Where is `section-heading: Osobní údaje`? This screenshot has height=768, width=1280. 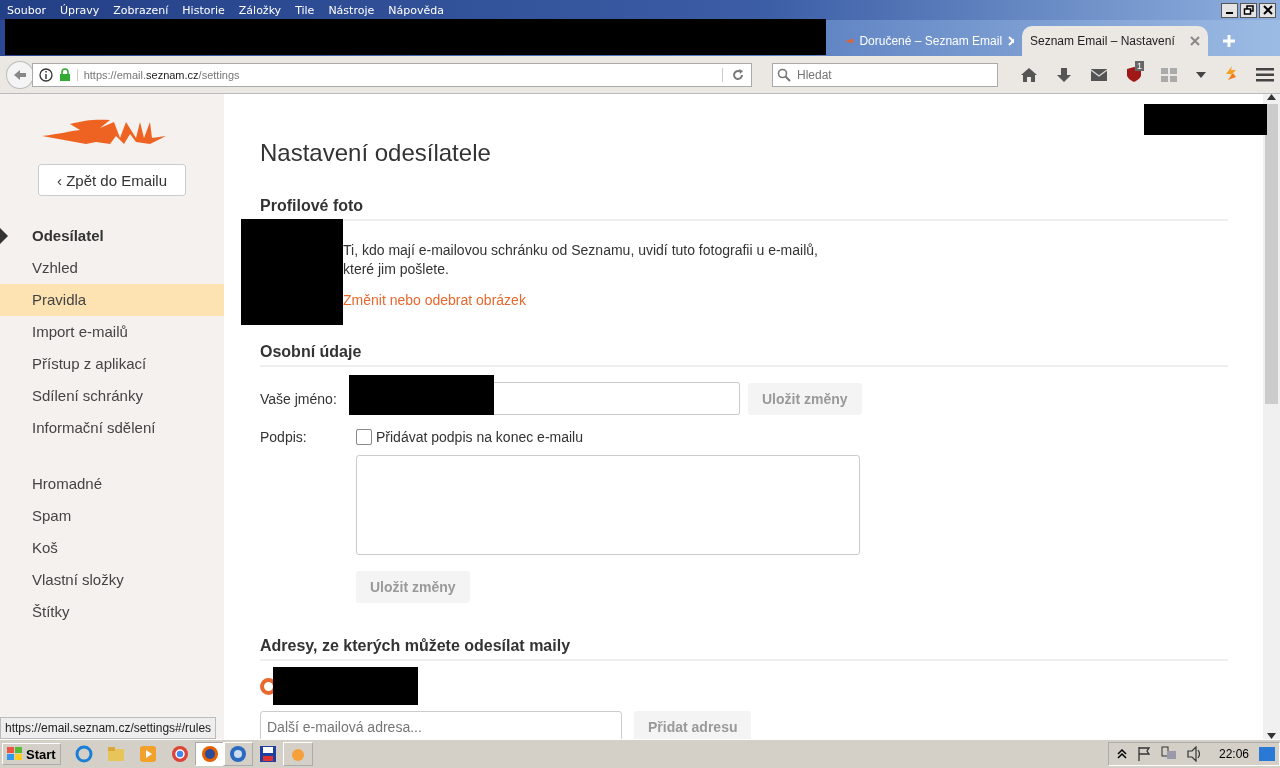
section-heading: Osobní údaje is located at coordinates (744, 355).